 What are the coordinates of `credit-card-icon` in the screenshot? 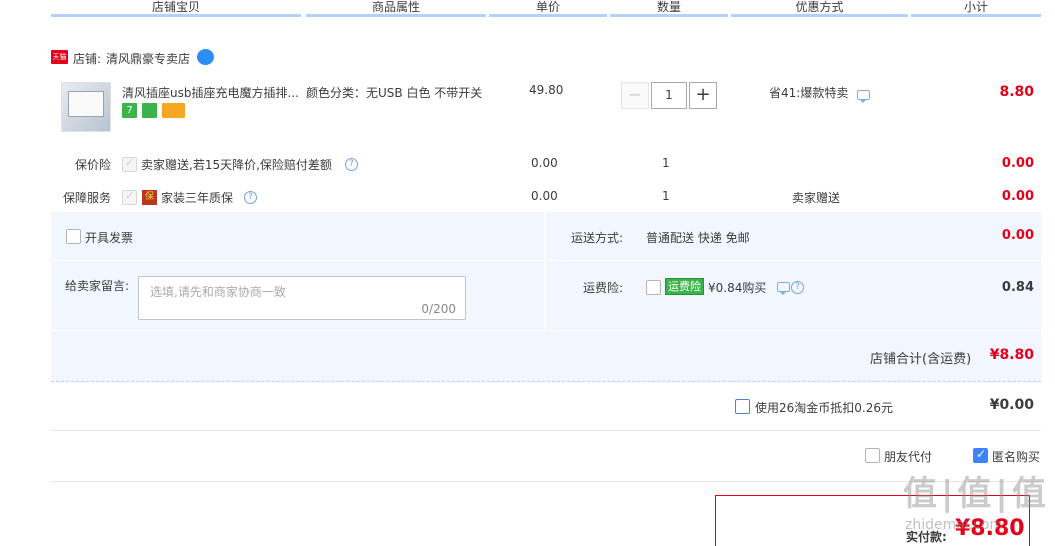 It's located at (173, 110).